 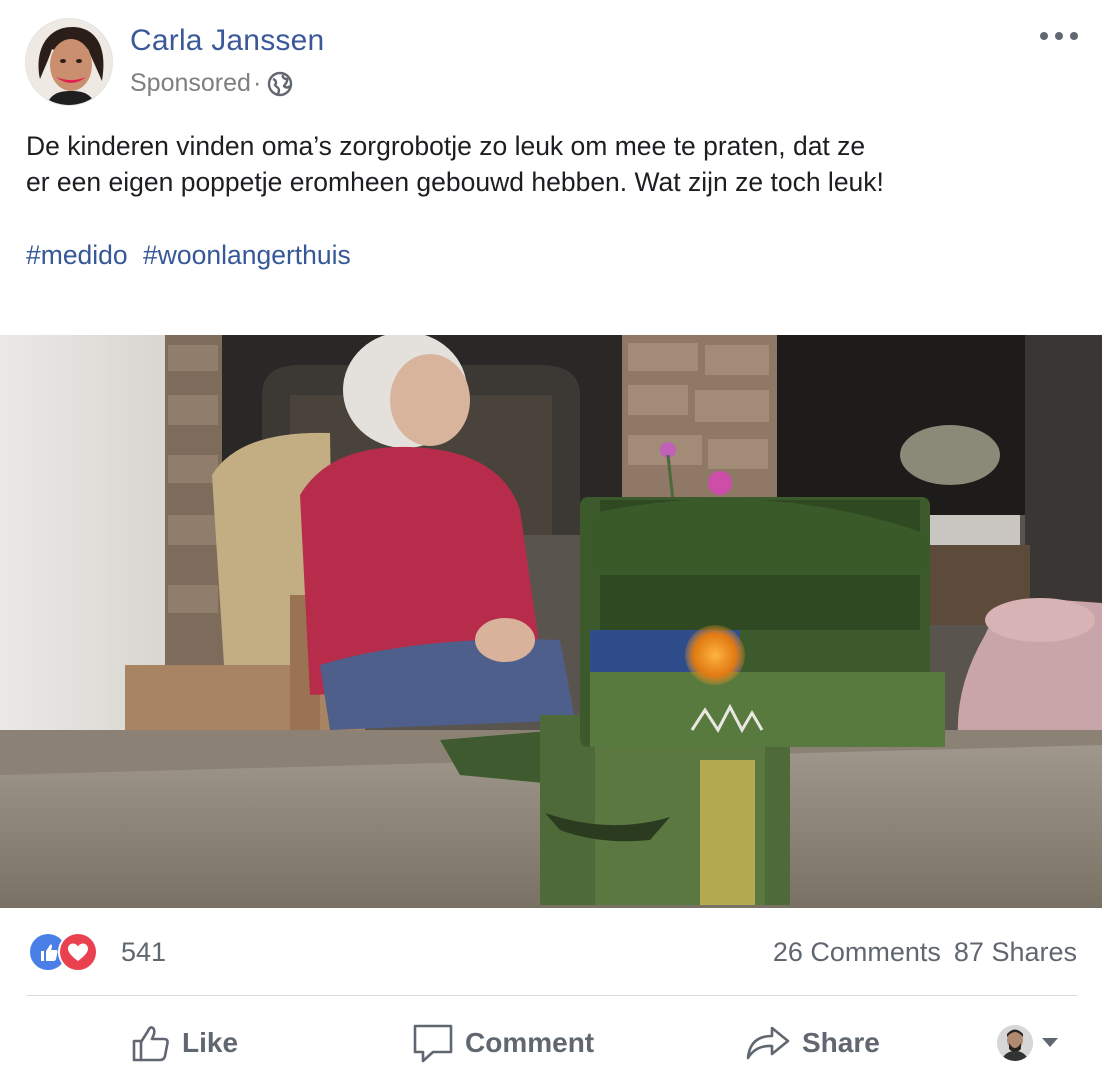 What do you see at coordinates (280, 84) in the screenshot?
I see `globe-icon` at bounding box center [280, 84].